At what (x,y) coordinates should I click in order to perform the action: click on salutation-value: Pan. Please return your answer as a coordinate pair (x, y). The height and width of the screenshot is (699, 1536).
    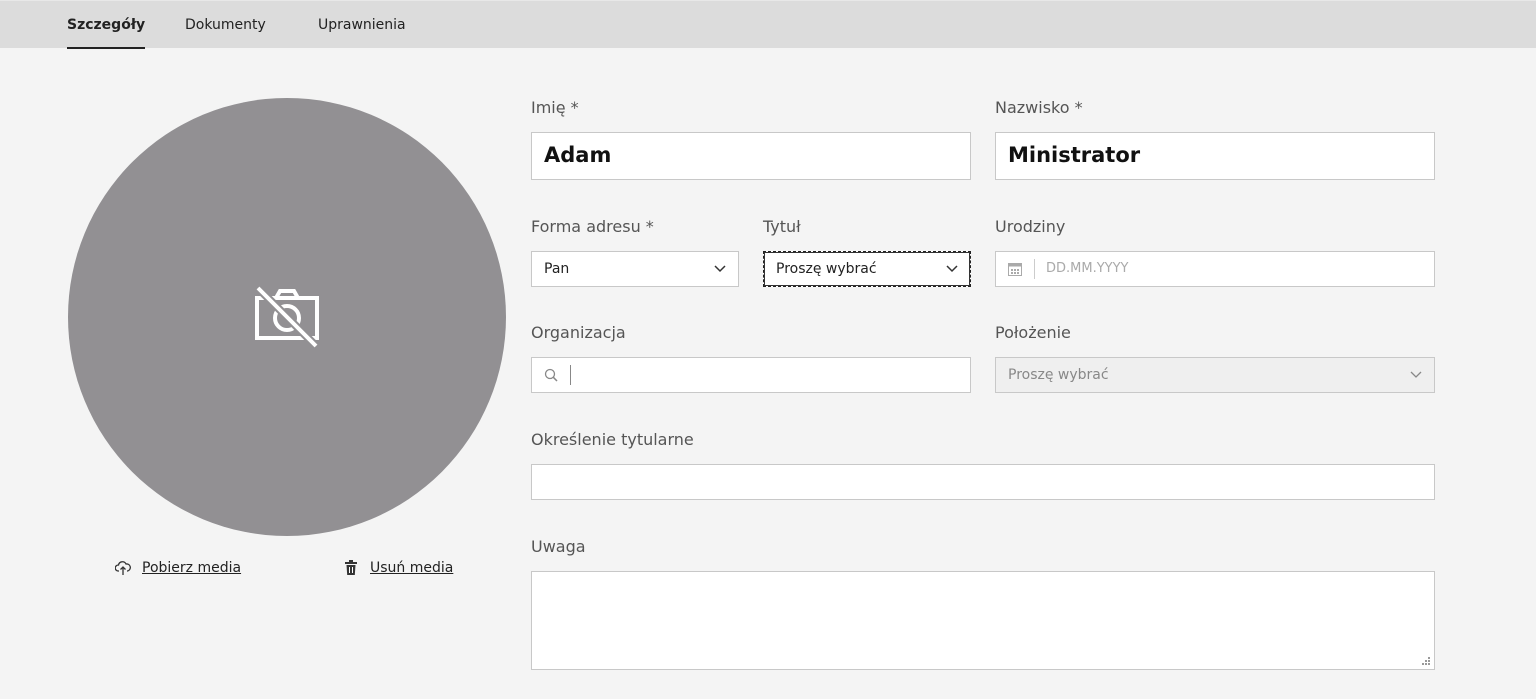
    Looking at the image, I should click on (557, 269).